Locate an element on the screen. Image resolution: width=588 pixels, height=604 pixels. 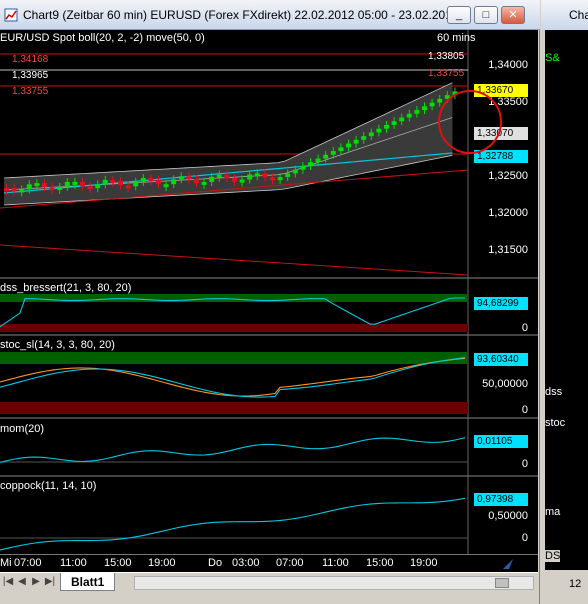
mom-value-tag: 0,01105 is located at coordinates (501, 441).